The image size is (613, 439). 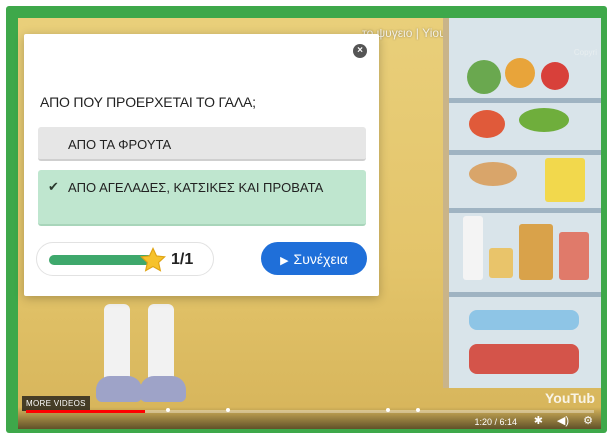 I want to click on video-controls: 1:20 / 6:14 ✱ ◀) ⚙, so click(x=309, y=418).